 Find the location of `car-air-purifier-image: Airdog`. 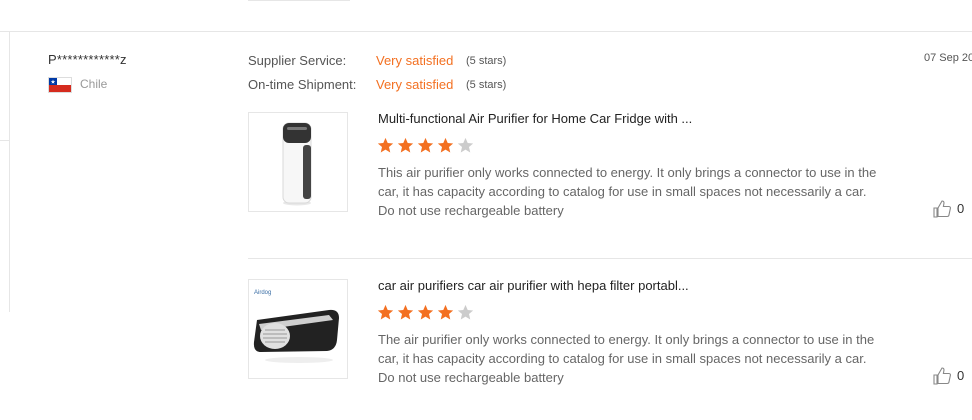

car-air-purifier-image: Airdog is located at coordinates (298, 329).